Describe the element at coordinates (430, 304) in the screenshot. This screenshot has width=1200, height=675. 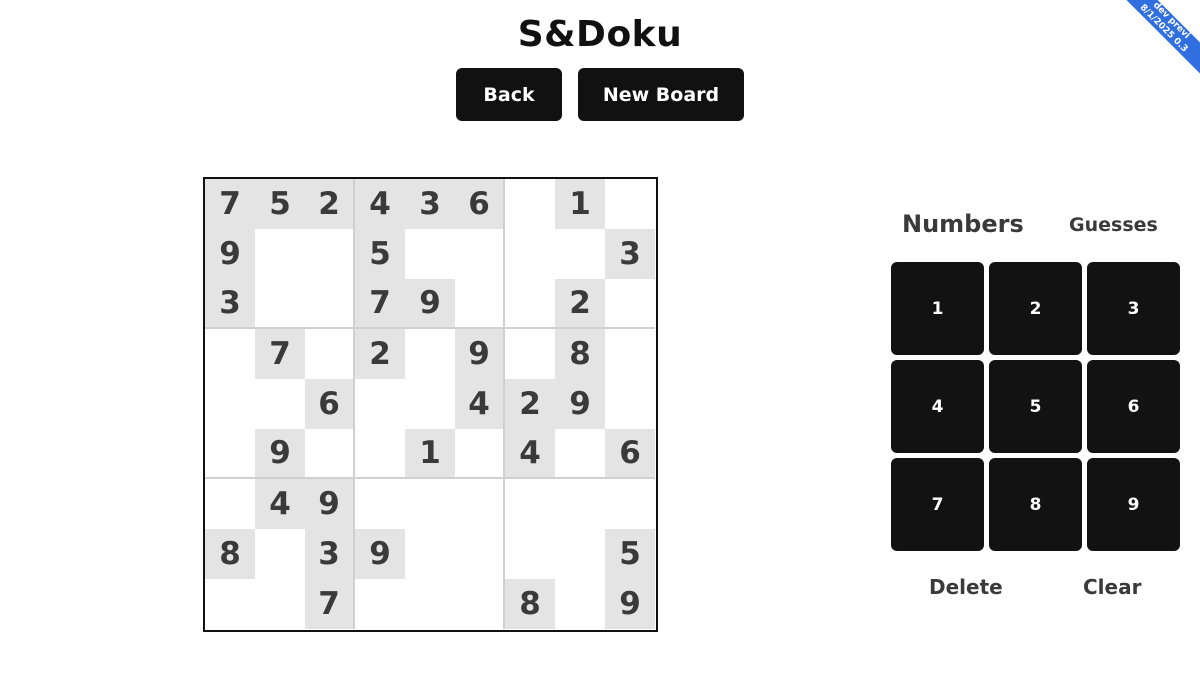
I see `board-cell-r3c5: 9` at that location.